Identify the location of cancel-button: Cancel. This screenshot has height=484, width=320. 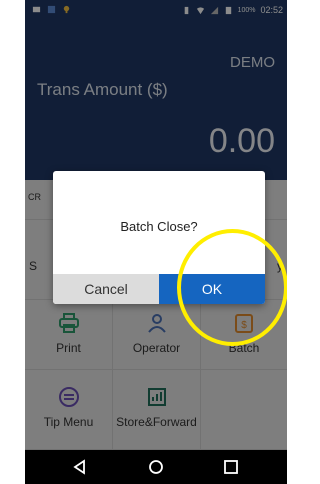
(106, 289).